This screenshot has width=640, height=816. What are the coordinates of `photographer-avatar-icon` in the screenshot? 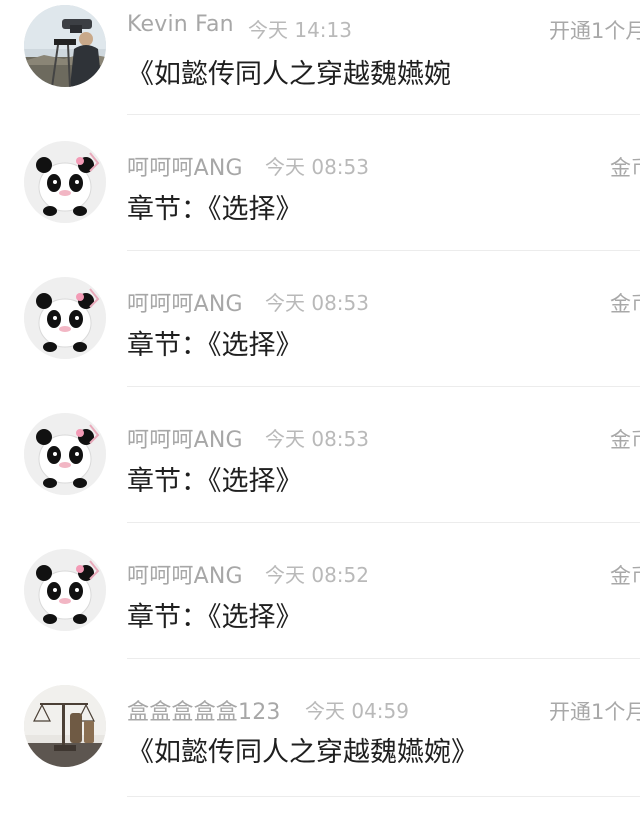 It's located at (65, 46).